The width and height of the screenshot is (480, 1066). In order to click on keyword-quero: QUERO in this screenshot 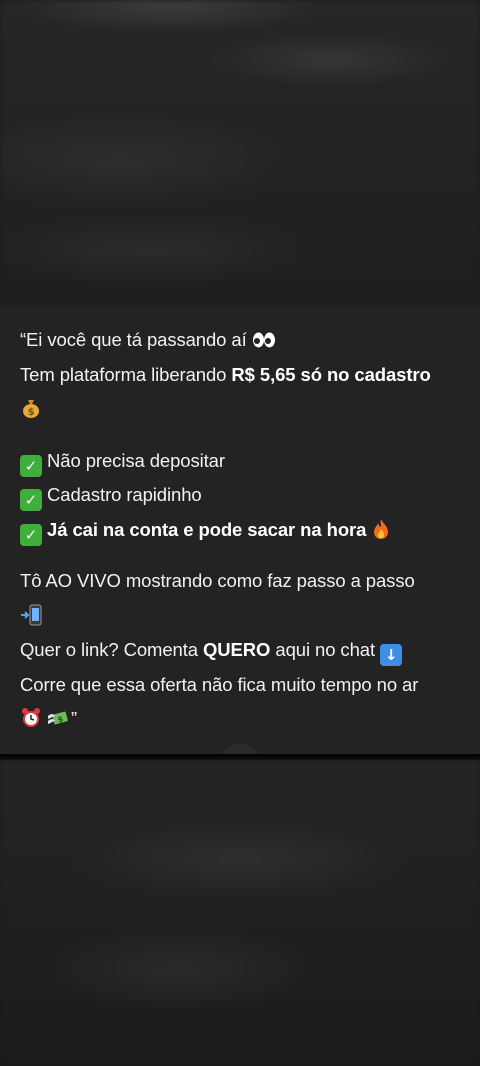, I will do `click(237, 649)`.